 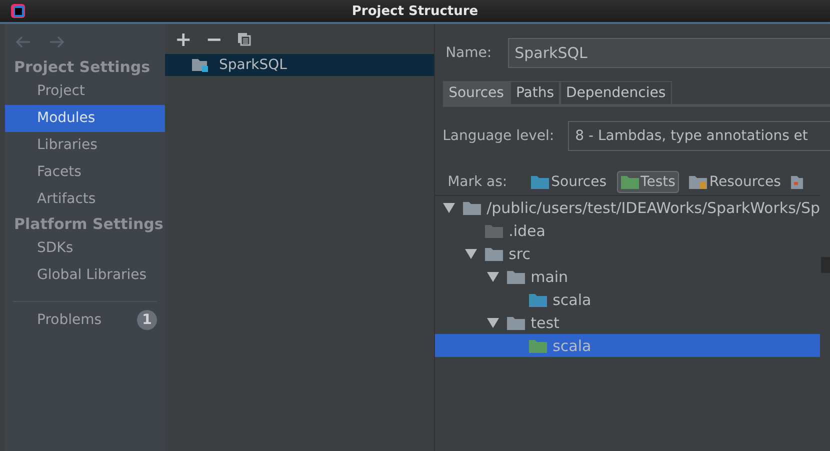 I want to click on mark-button: Sources, so click(x=569, y=182).